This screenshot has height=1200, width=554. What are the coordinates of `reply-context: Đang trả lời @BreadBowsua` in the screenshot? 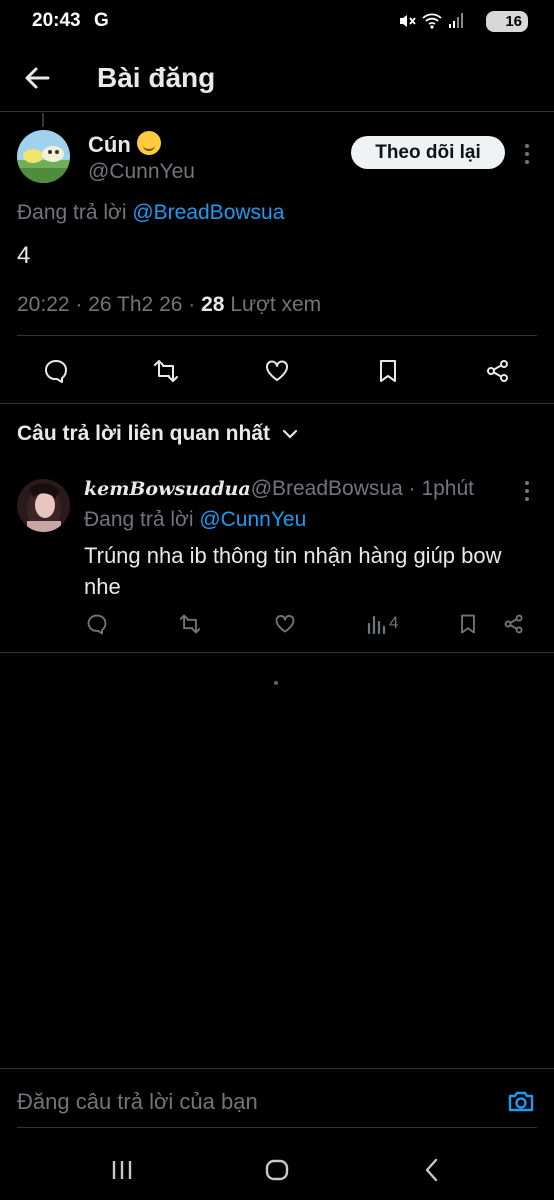 It's located at (150, 213).